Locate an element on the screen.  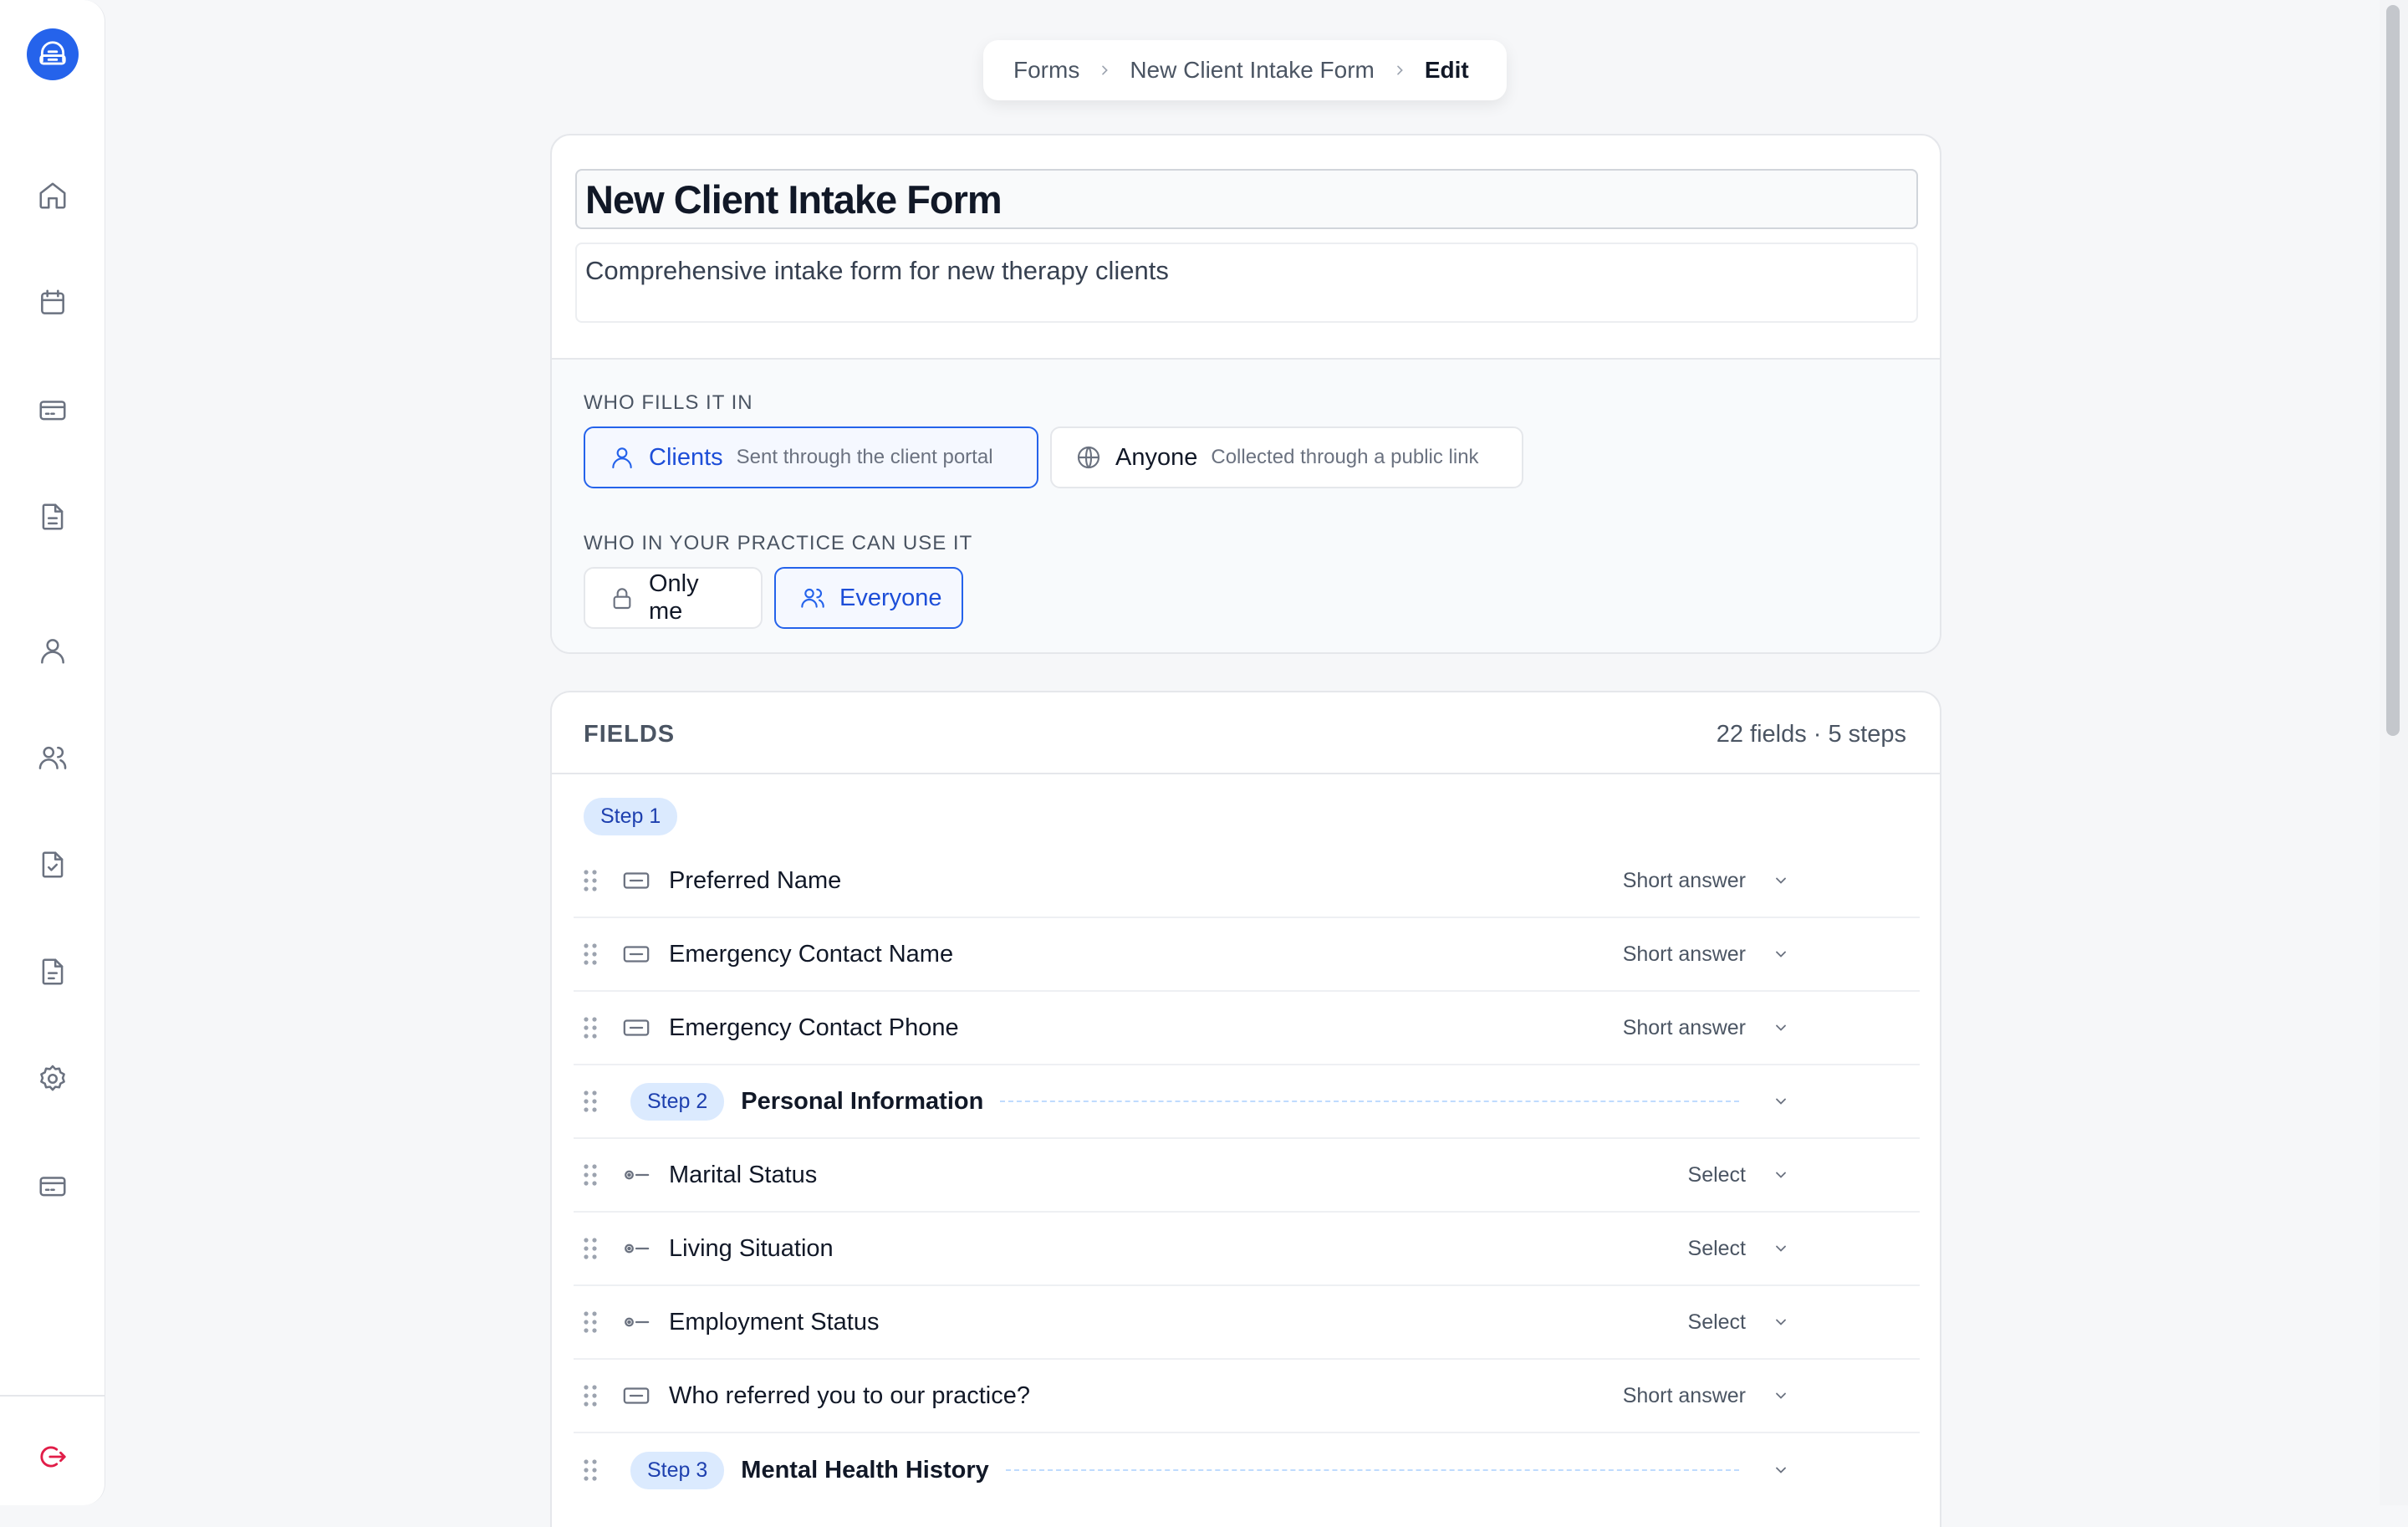
nav-documents is located at coordinates (53, 517).